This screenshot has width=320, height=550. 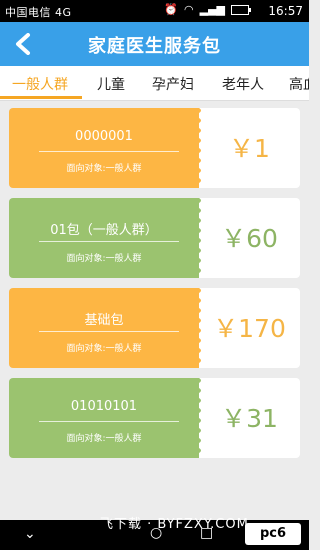 I want to click on tab-elderly: 老年人, so click(x=243, y=84).